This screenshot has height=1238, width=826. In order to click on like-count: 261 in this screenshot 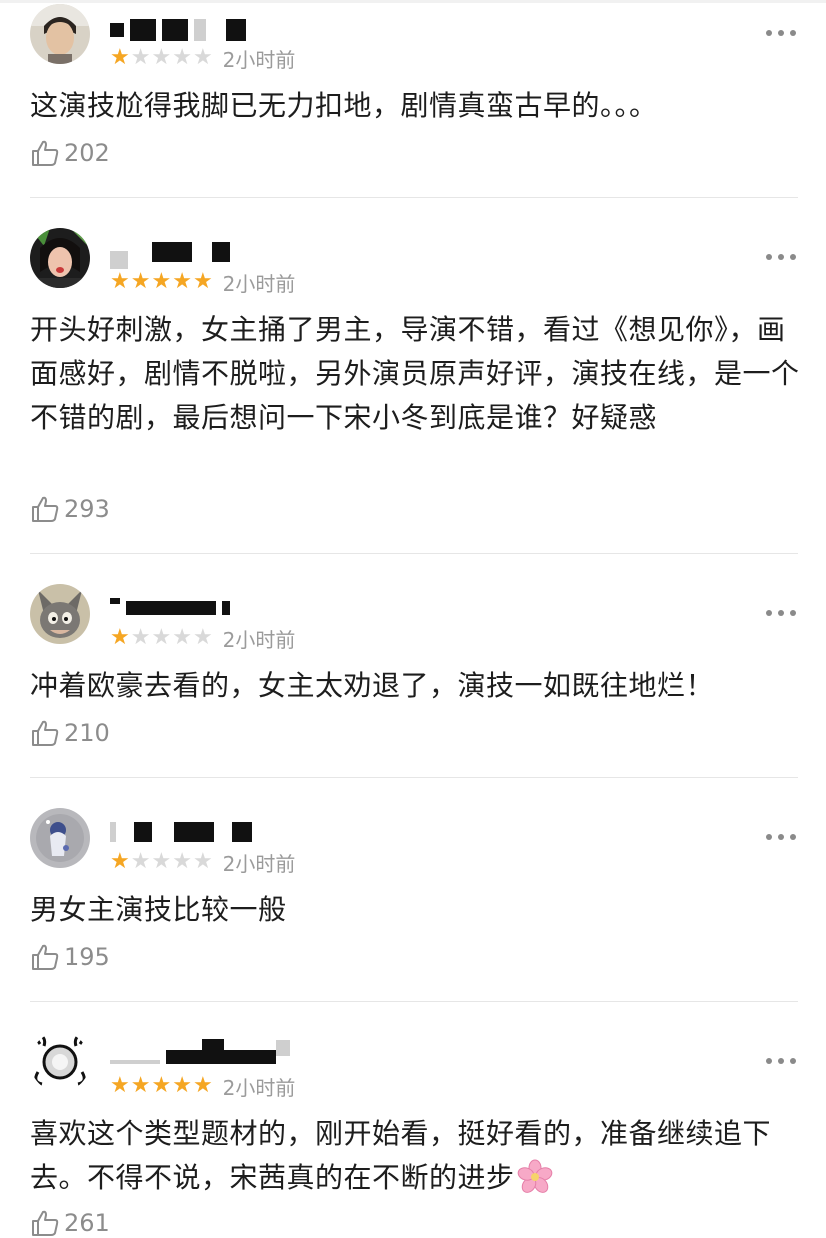, I will do `click(87, 1223)`.